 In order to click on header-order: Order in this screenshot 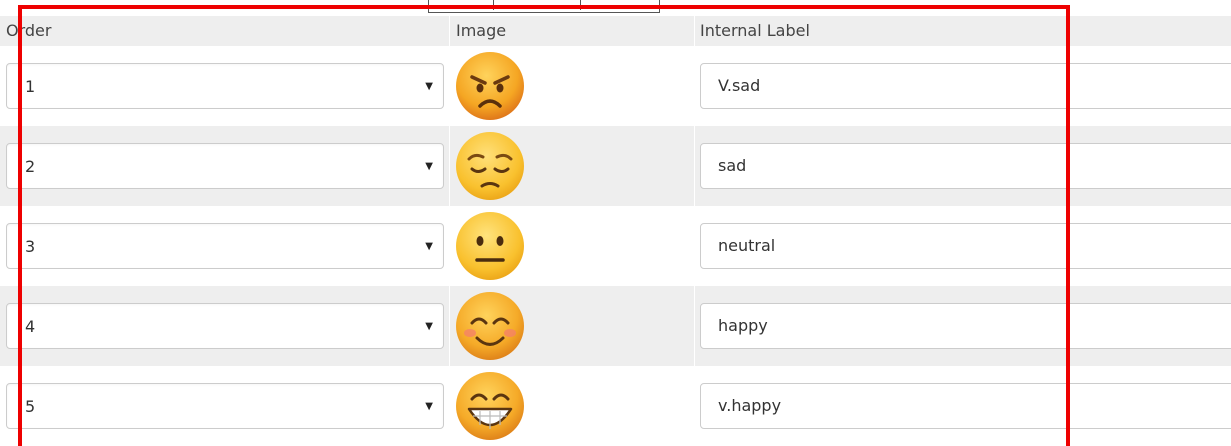, I will do `click(29, 30)`.